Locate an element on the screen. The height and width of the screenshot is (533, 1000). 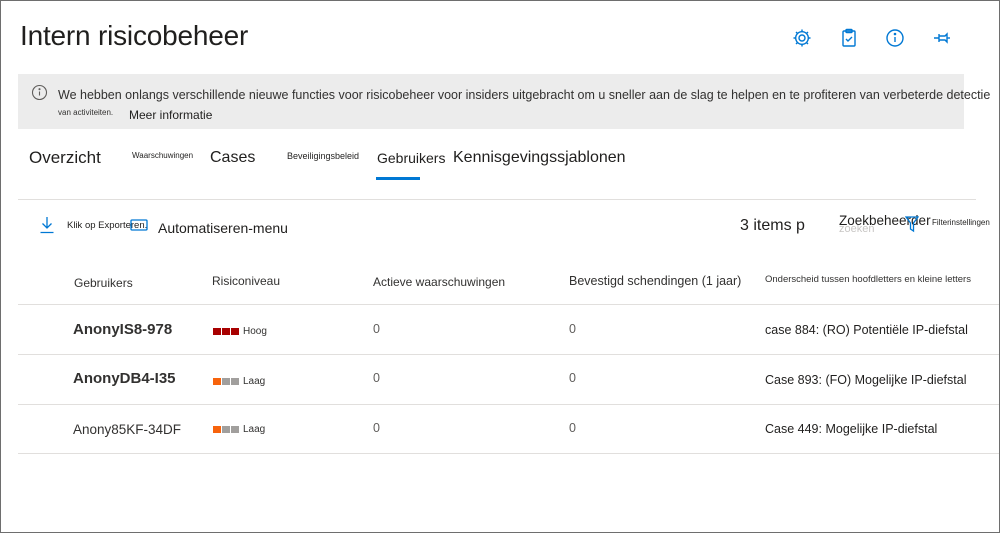
automate-icon is located at coordinates (139, 224).